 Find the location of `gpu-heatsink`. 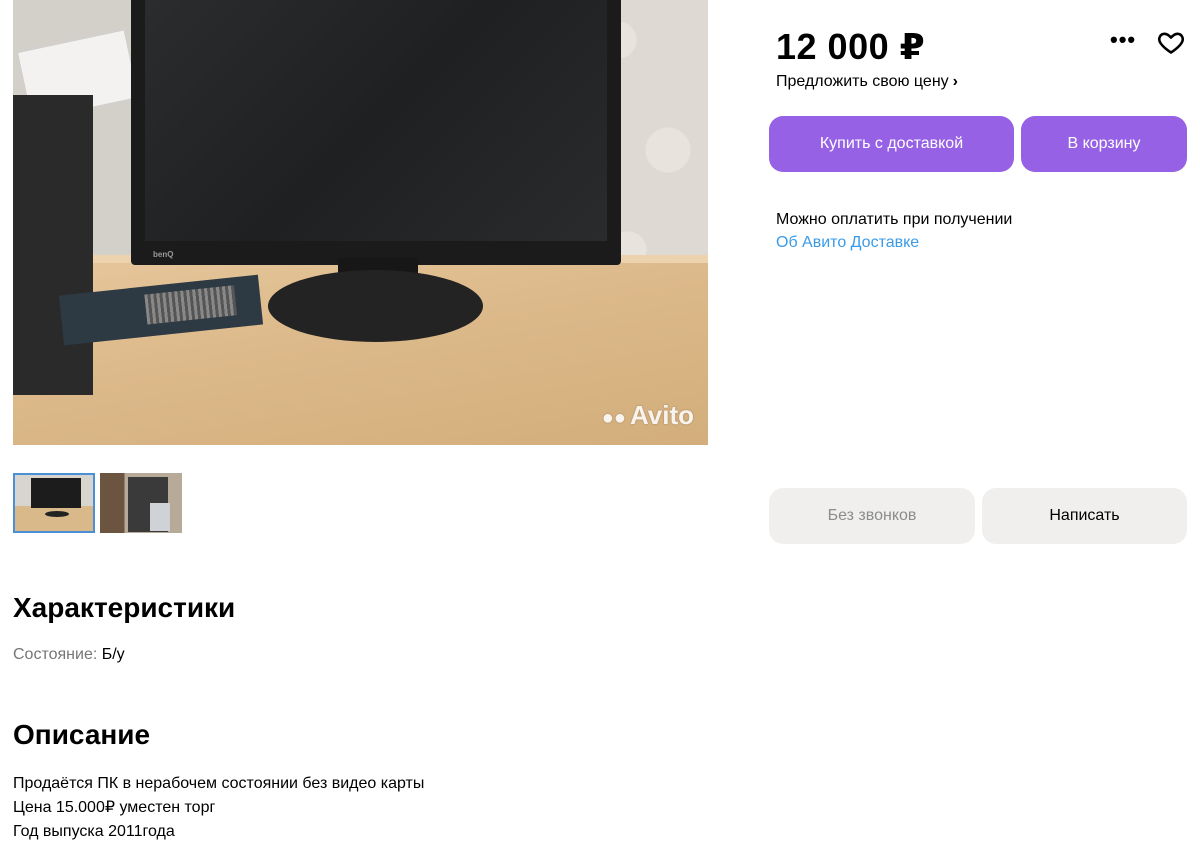

gpu-heatsink is located at coordinates (190, 305).